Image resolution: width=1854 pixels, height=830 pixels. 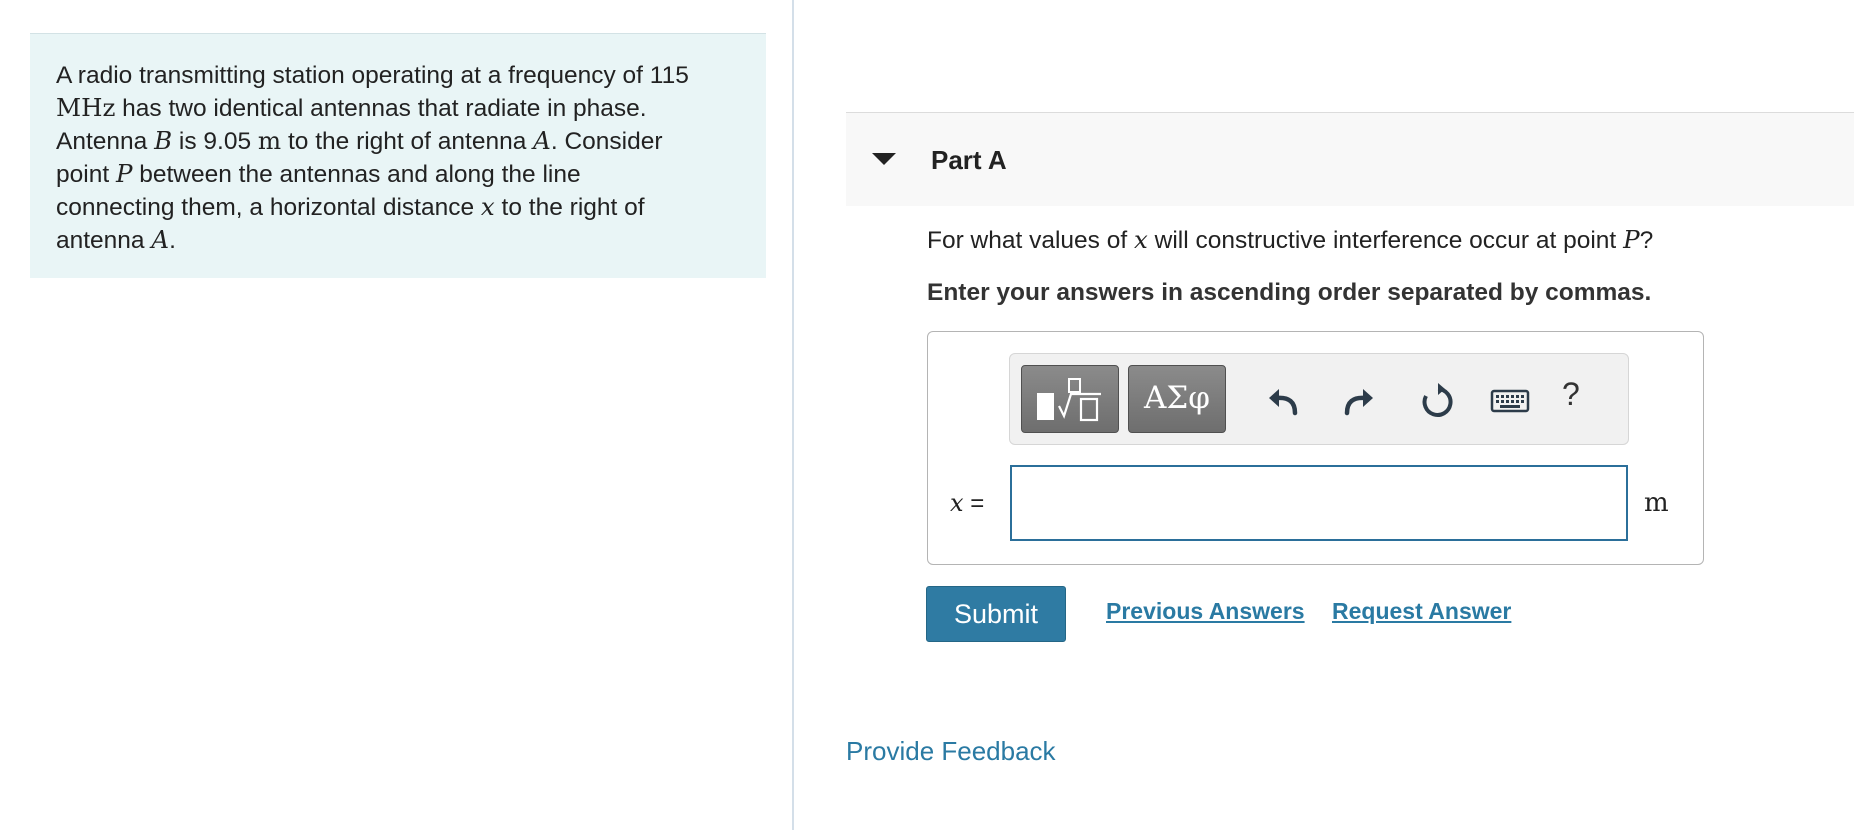 I want to click on answer-unit: m, so click(x=1656, y=503).